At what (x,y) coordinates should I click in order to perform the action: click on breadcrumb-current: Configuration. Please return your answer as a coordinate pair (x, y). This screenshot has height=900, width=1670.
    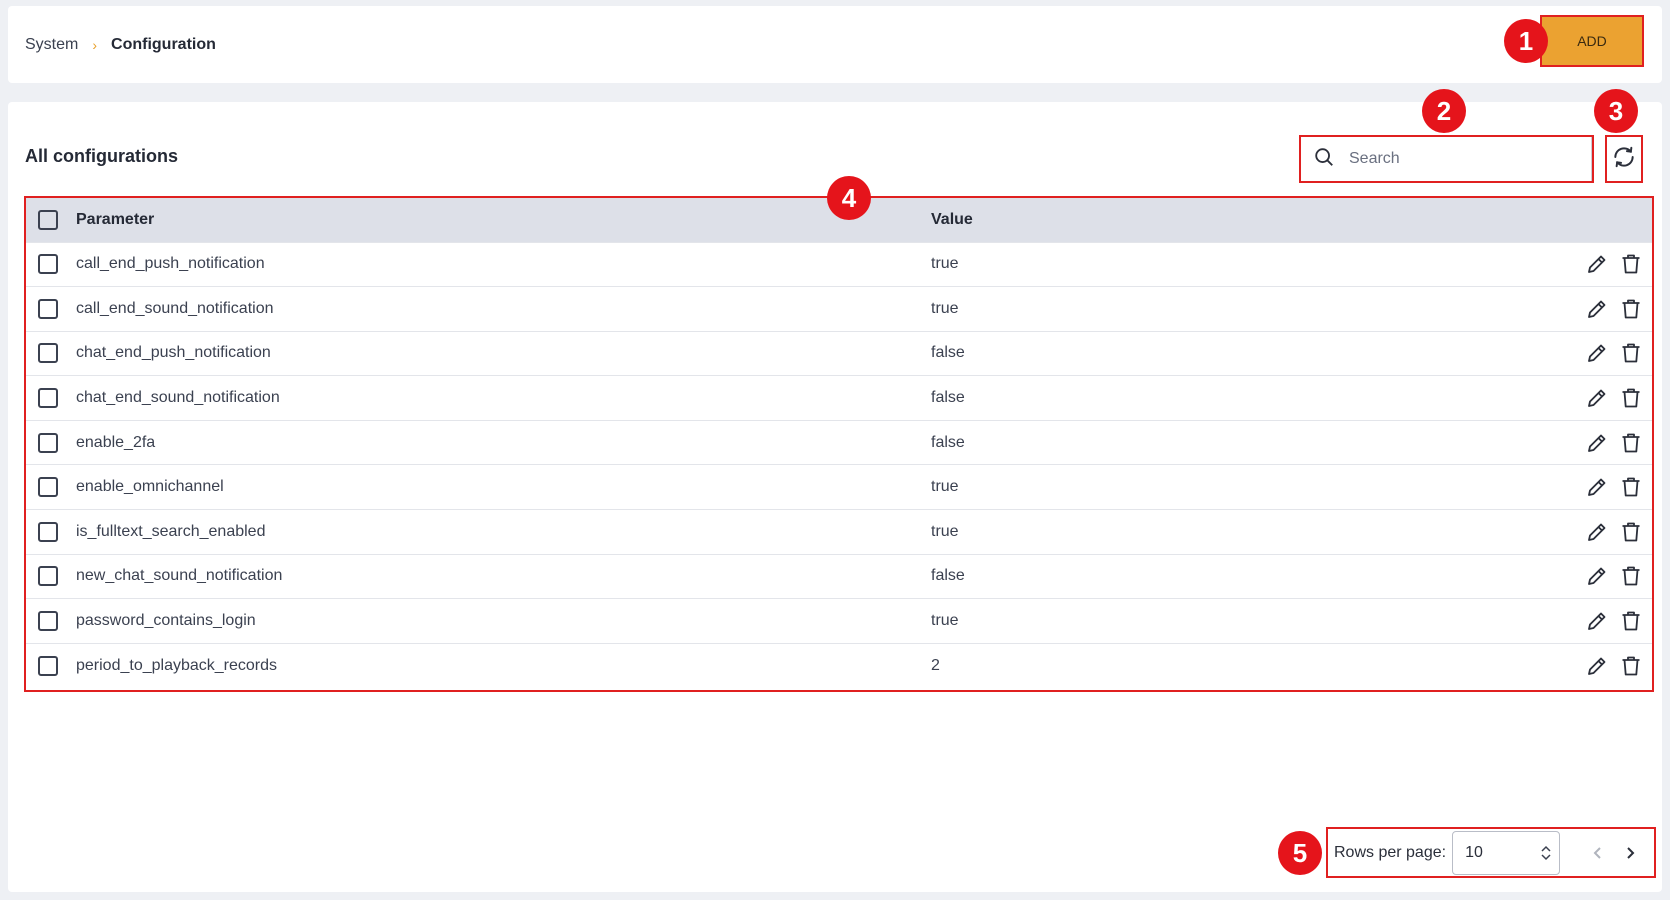
    Looking at the image, I should click on (163, 44).